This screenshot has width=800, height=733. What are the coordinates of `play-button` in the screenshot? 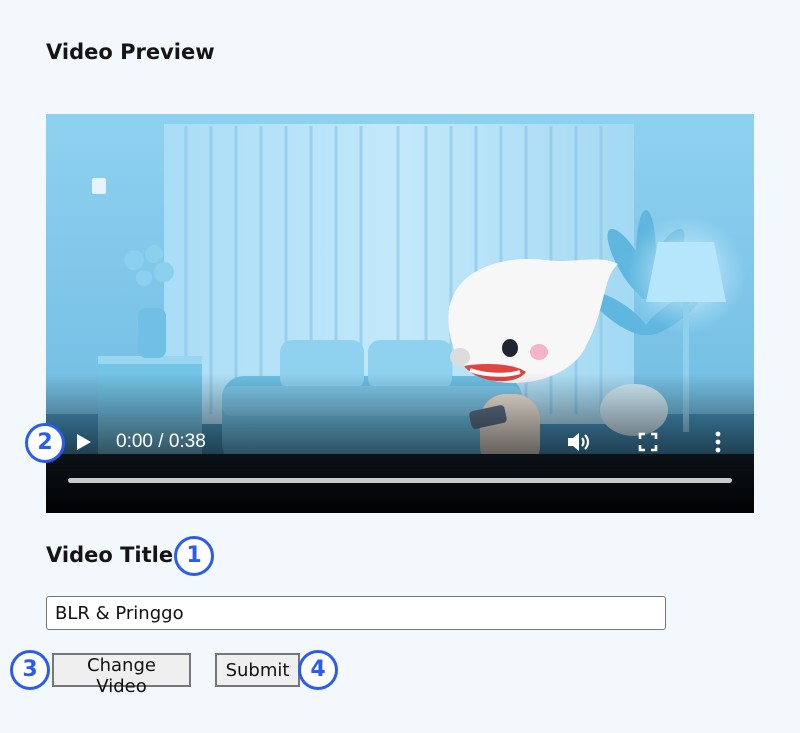 It's located at (84, 442).